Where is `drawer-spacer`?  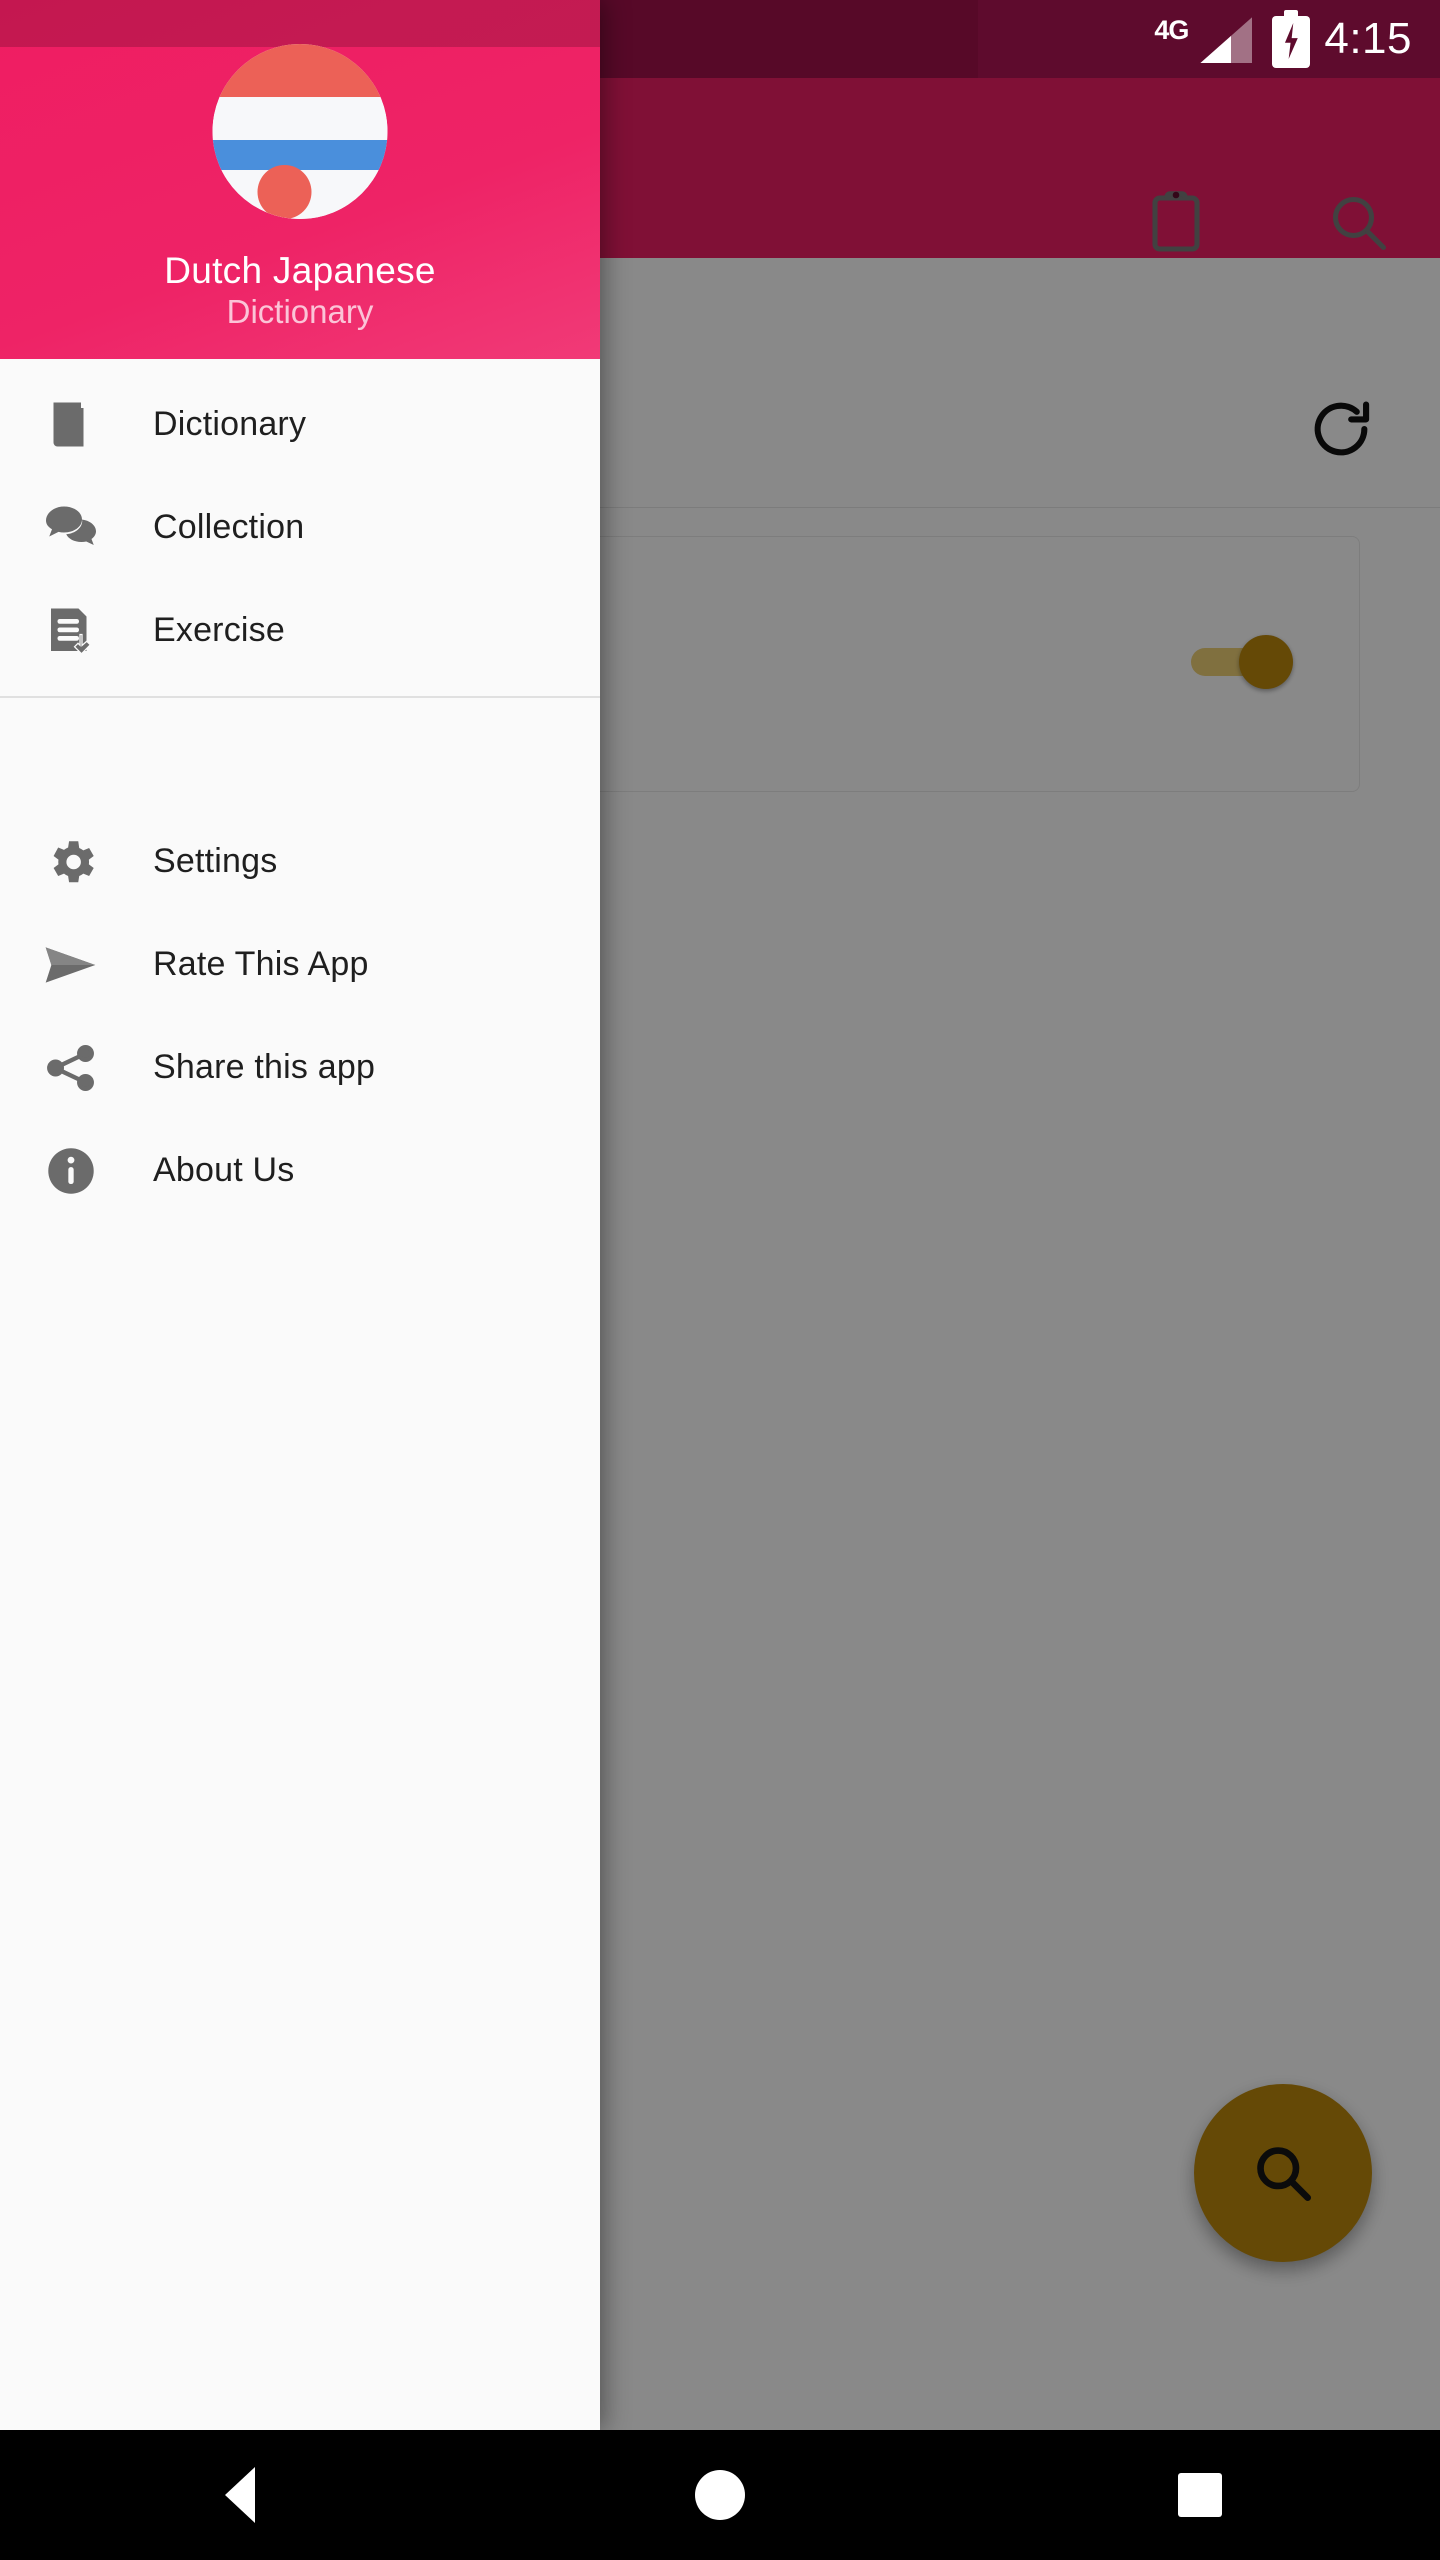 drawer-spacer is located at coordinates (300, 754).